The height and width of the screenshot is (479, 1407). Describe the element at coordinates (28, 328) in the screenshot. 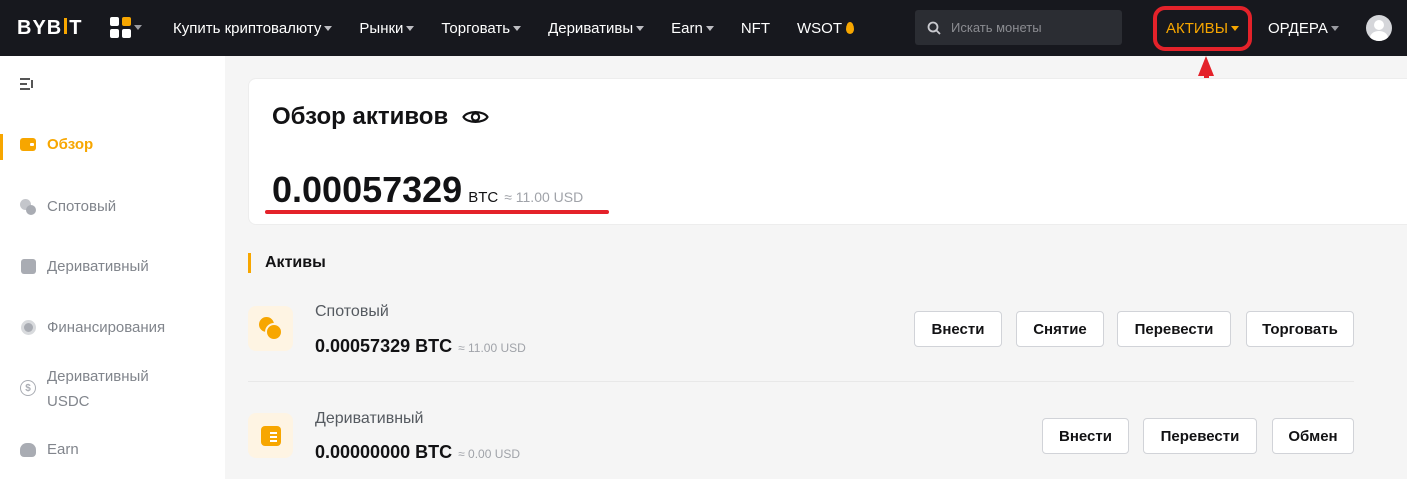

I see `finance-icon` at that location.